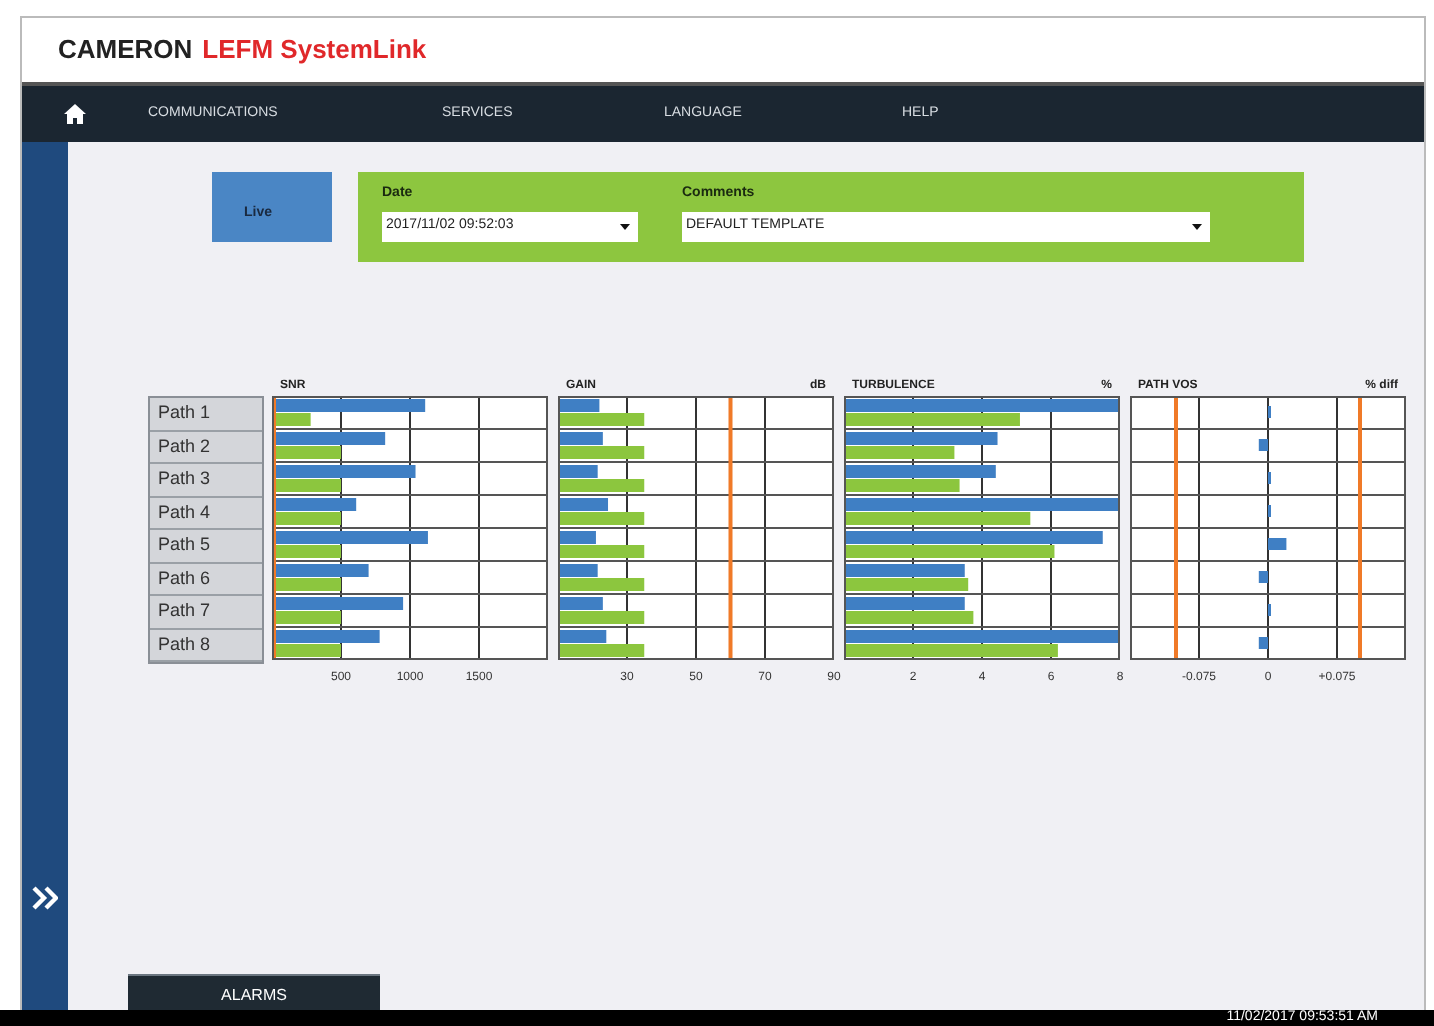  Describe the element at coordinates (125, 50) in the screenshot. I see `brand-name: CAMERON` at that location.